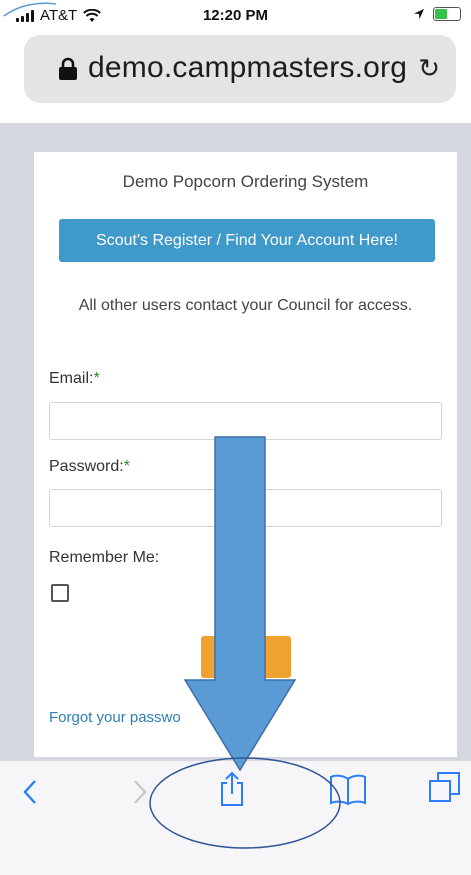  Describe the element at coordinates (30, 9) in the screenshot. I see `corner-curve-mark` at that location.